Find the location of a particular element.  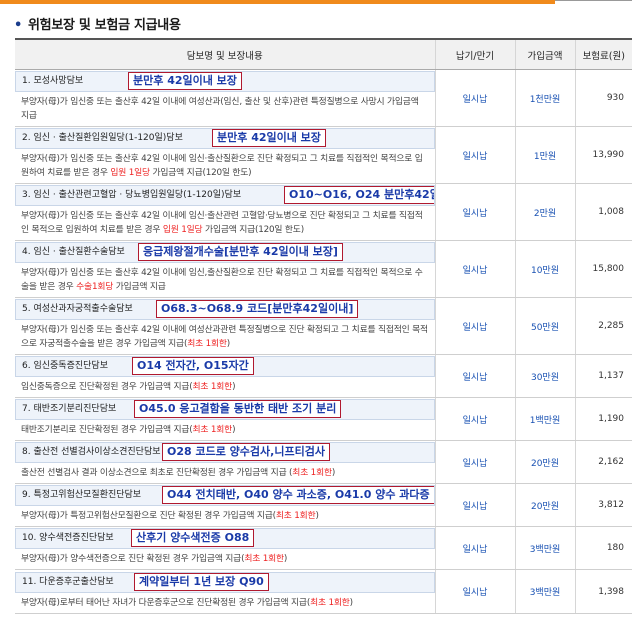

coverage-name-text: 7. 태반조기분리진단담보 is located at coordinates (69, 409).